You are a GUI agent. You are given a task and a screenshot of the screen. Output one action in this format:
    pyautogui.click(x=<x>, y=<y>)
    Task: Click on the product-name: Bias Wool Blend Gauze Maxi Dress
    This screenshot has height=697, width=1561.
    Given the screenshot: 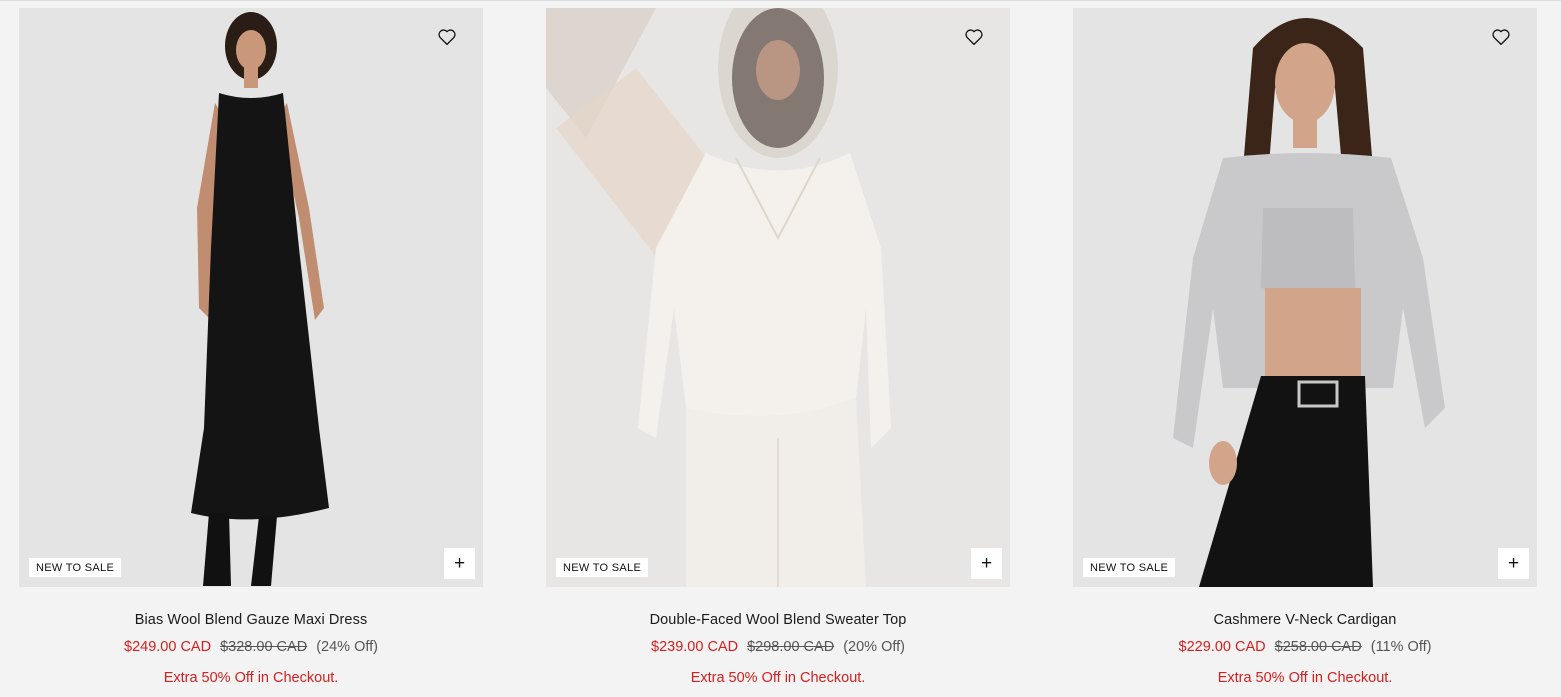 What is the action you would take?
    pyautogui.click(x=251, y=620)
    